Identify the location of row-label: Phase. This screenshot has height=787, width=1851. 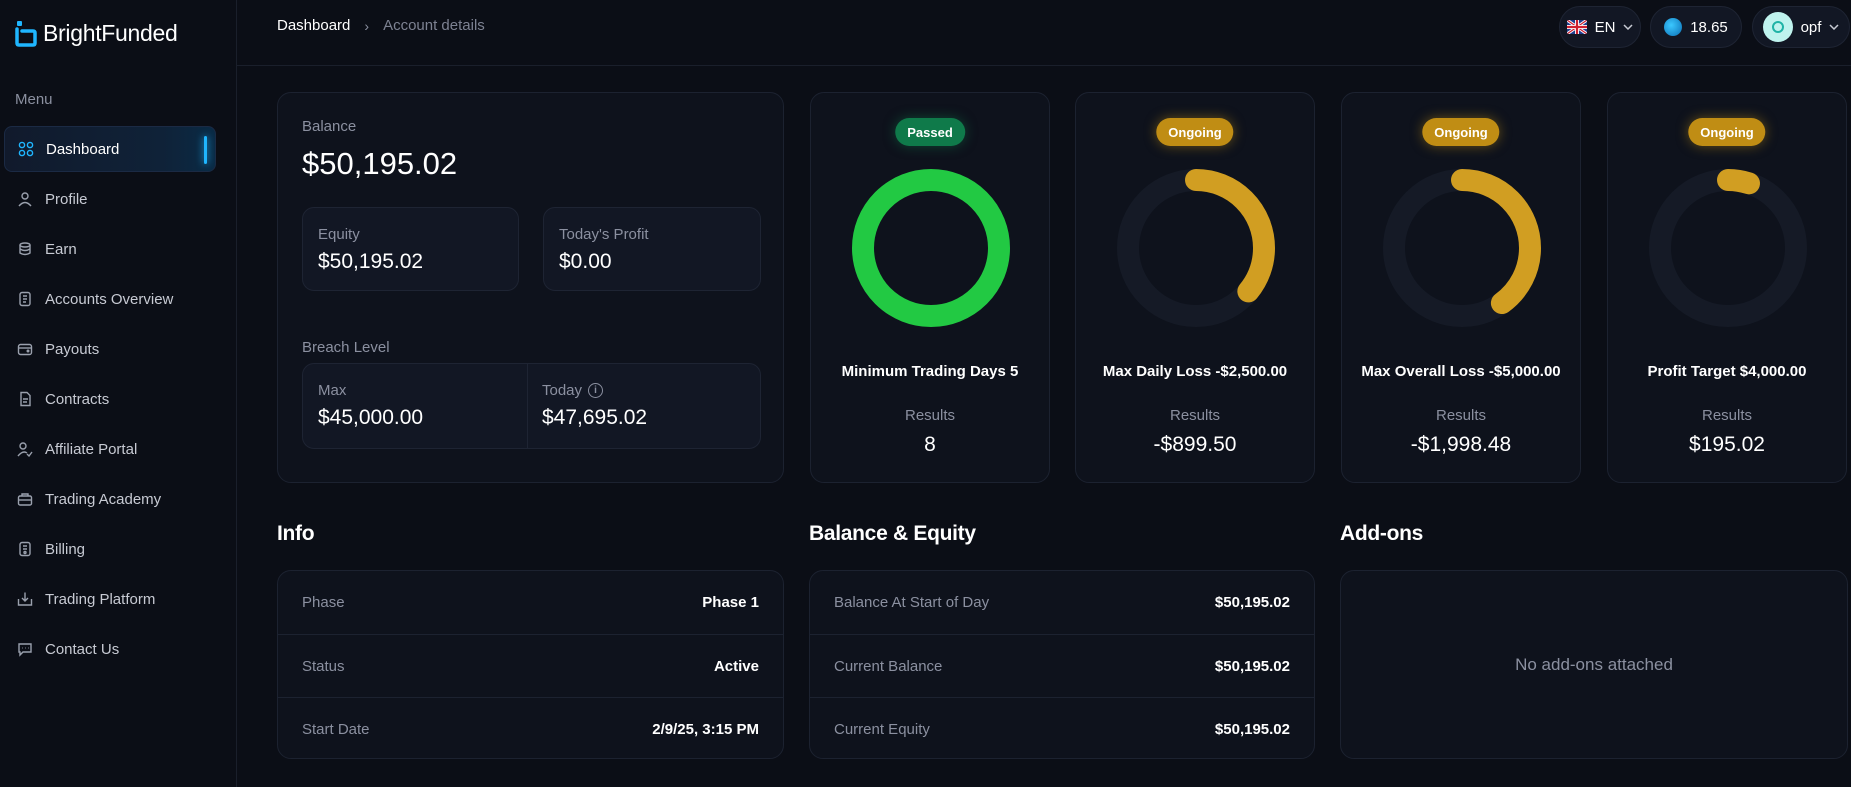
(323, 602).